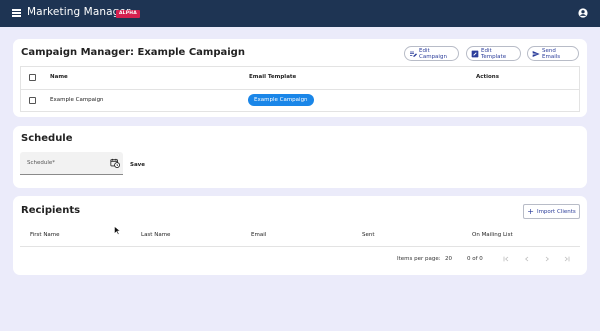 This screenshot has height=331, width=600. Describe the element at coordinates (32, 77) in the screenshot. I see `select-all-checkbox` at that location.